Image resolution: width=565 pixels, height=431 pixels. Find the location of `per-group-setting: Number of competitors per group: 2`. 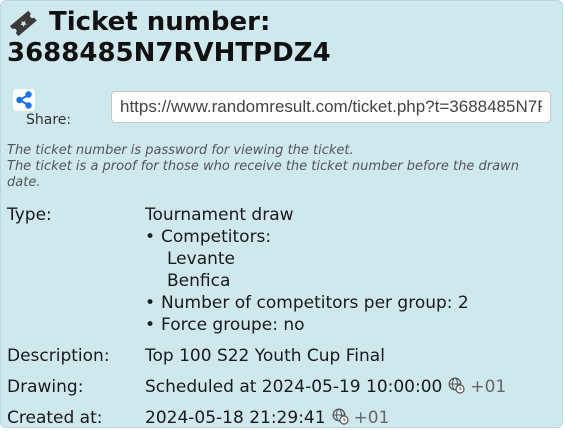

per-group-setting: Number of competitors per group: 2 is located at coordinates (307, 303).